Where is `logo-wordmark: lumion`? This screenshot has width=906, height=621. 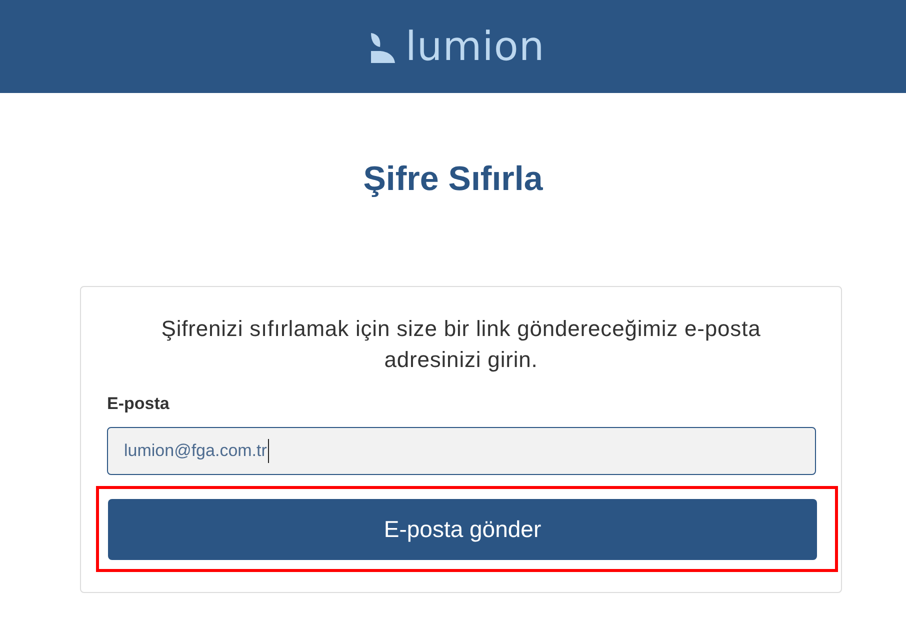 logo-wordmark: lumion is located at coordinates (475, 46).